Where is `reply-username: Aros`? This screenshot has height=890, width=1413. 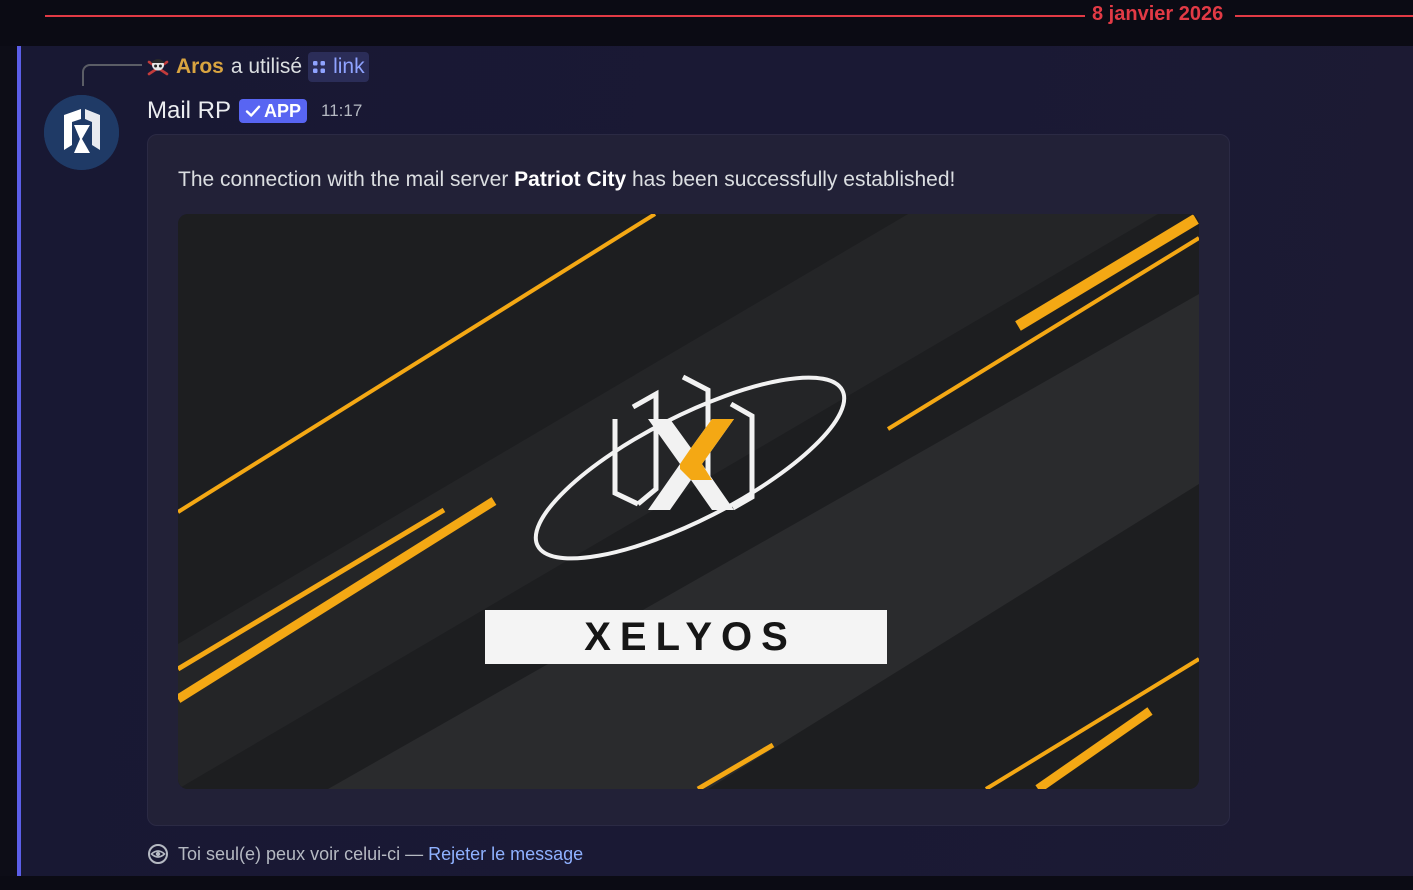 reply-username: Aros is located at coordinates (200, 67).